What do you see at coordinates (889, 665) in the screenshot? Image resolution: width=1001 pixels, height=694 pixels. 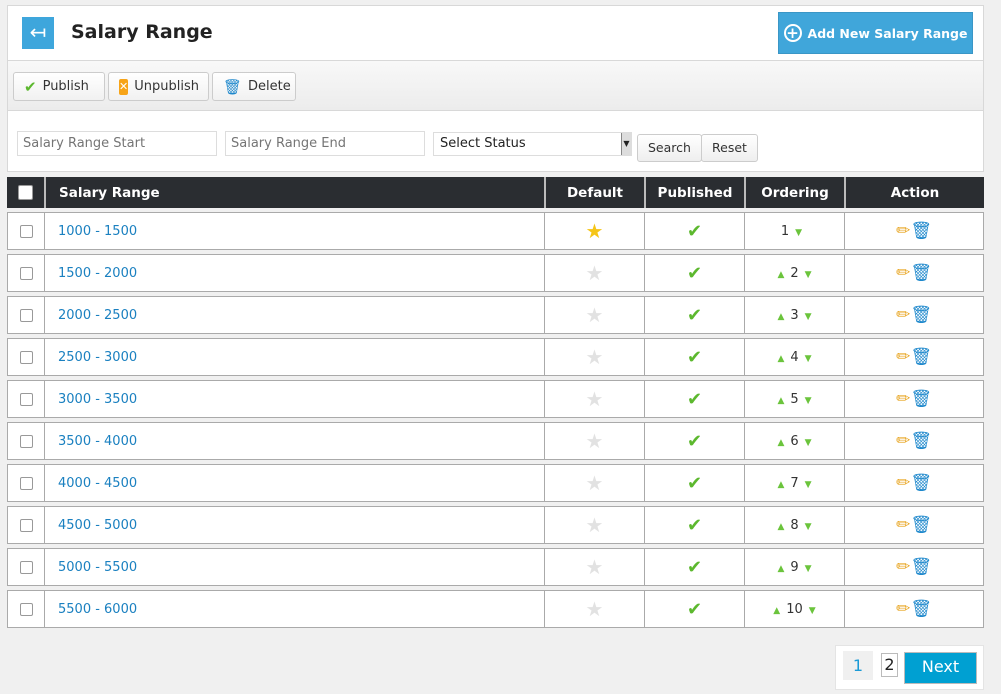 I see `page-2: 2` at bounding box center [889, 665].